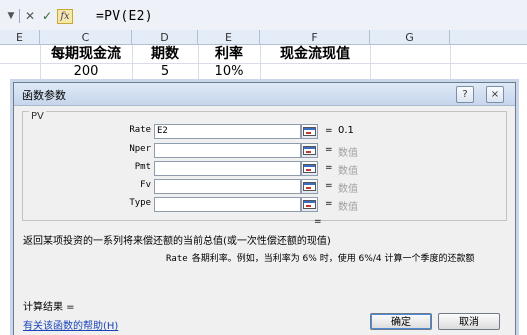 The image size is (527, 335). Describe the element at coordinates (315, 37) in the screenshot. I see `column-header-f: F` at that location.